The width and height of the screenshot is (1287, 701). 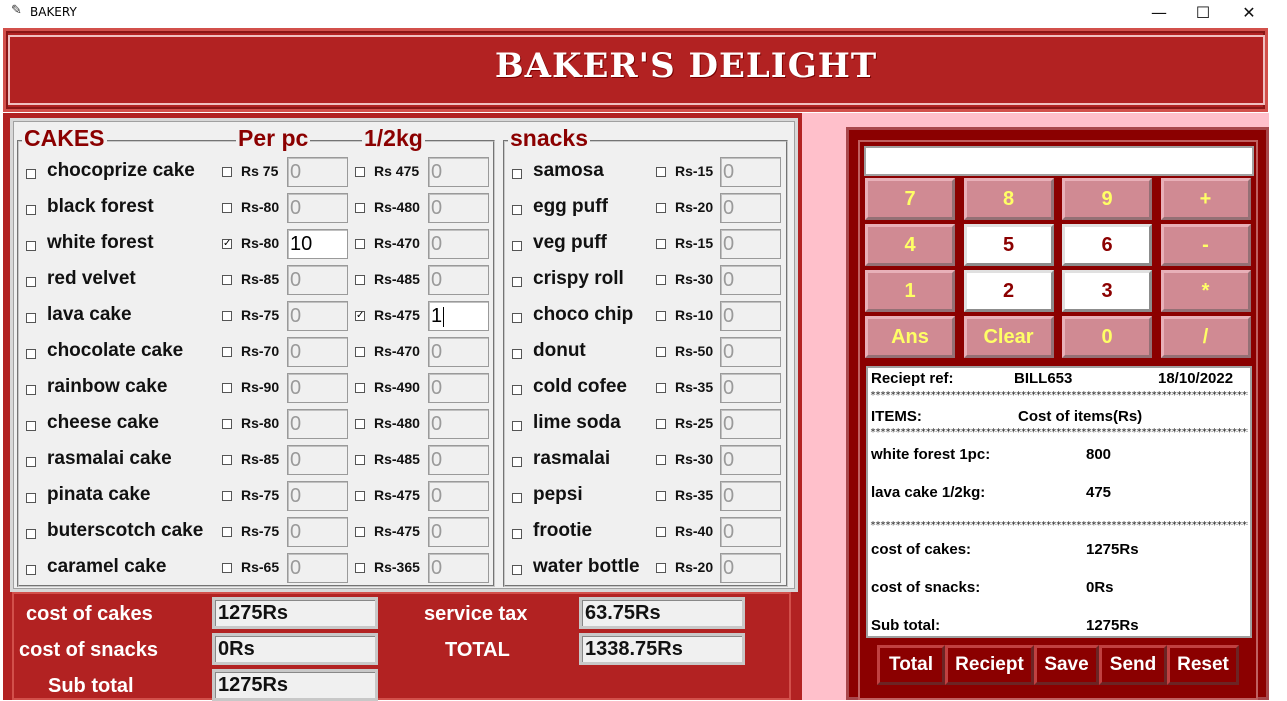 What do you see at coordinates (1107, 291) in the screenshot?
I see `key-3: 3` at bounding box center [1107, 291].